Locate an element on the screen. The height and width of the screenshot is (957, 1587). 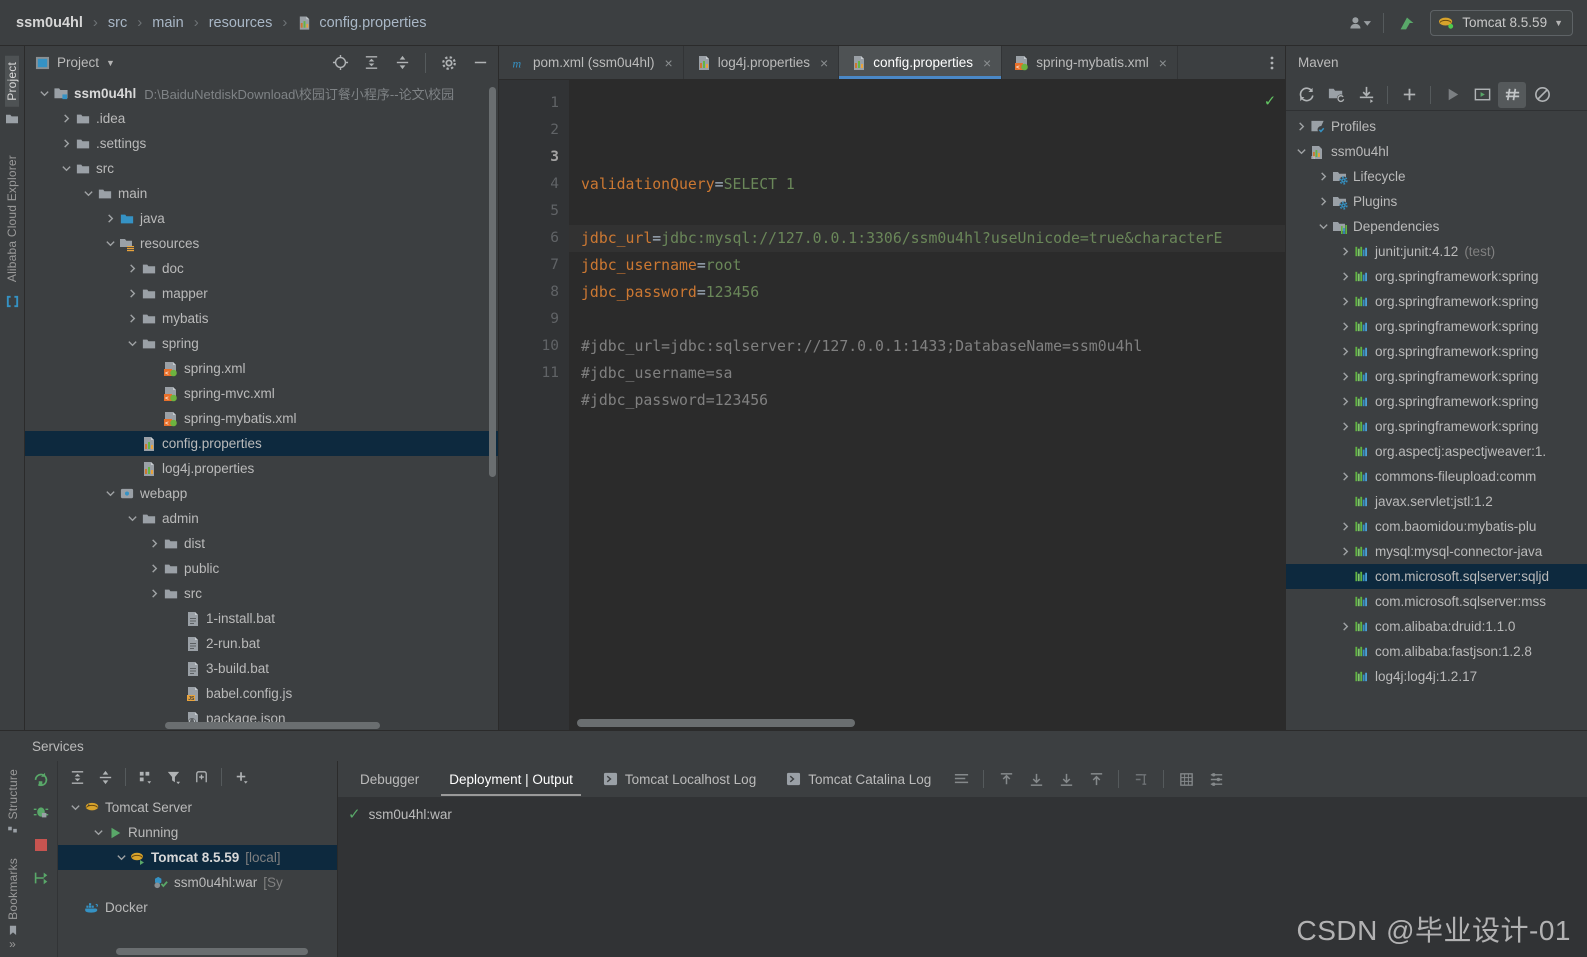
editor-tab: config.properties × is located at coordinates (921, 62).